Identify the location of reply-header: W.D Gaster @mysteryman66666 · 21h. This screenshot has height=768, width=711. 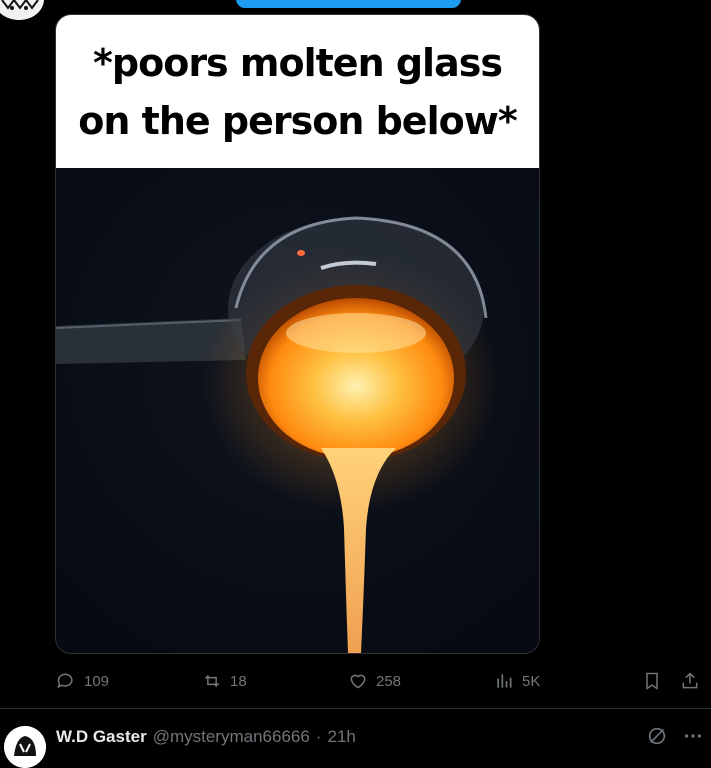
(206, 737).